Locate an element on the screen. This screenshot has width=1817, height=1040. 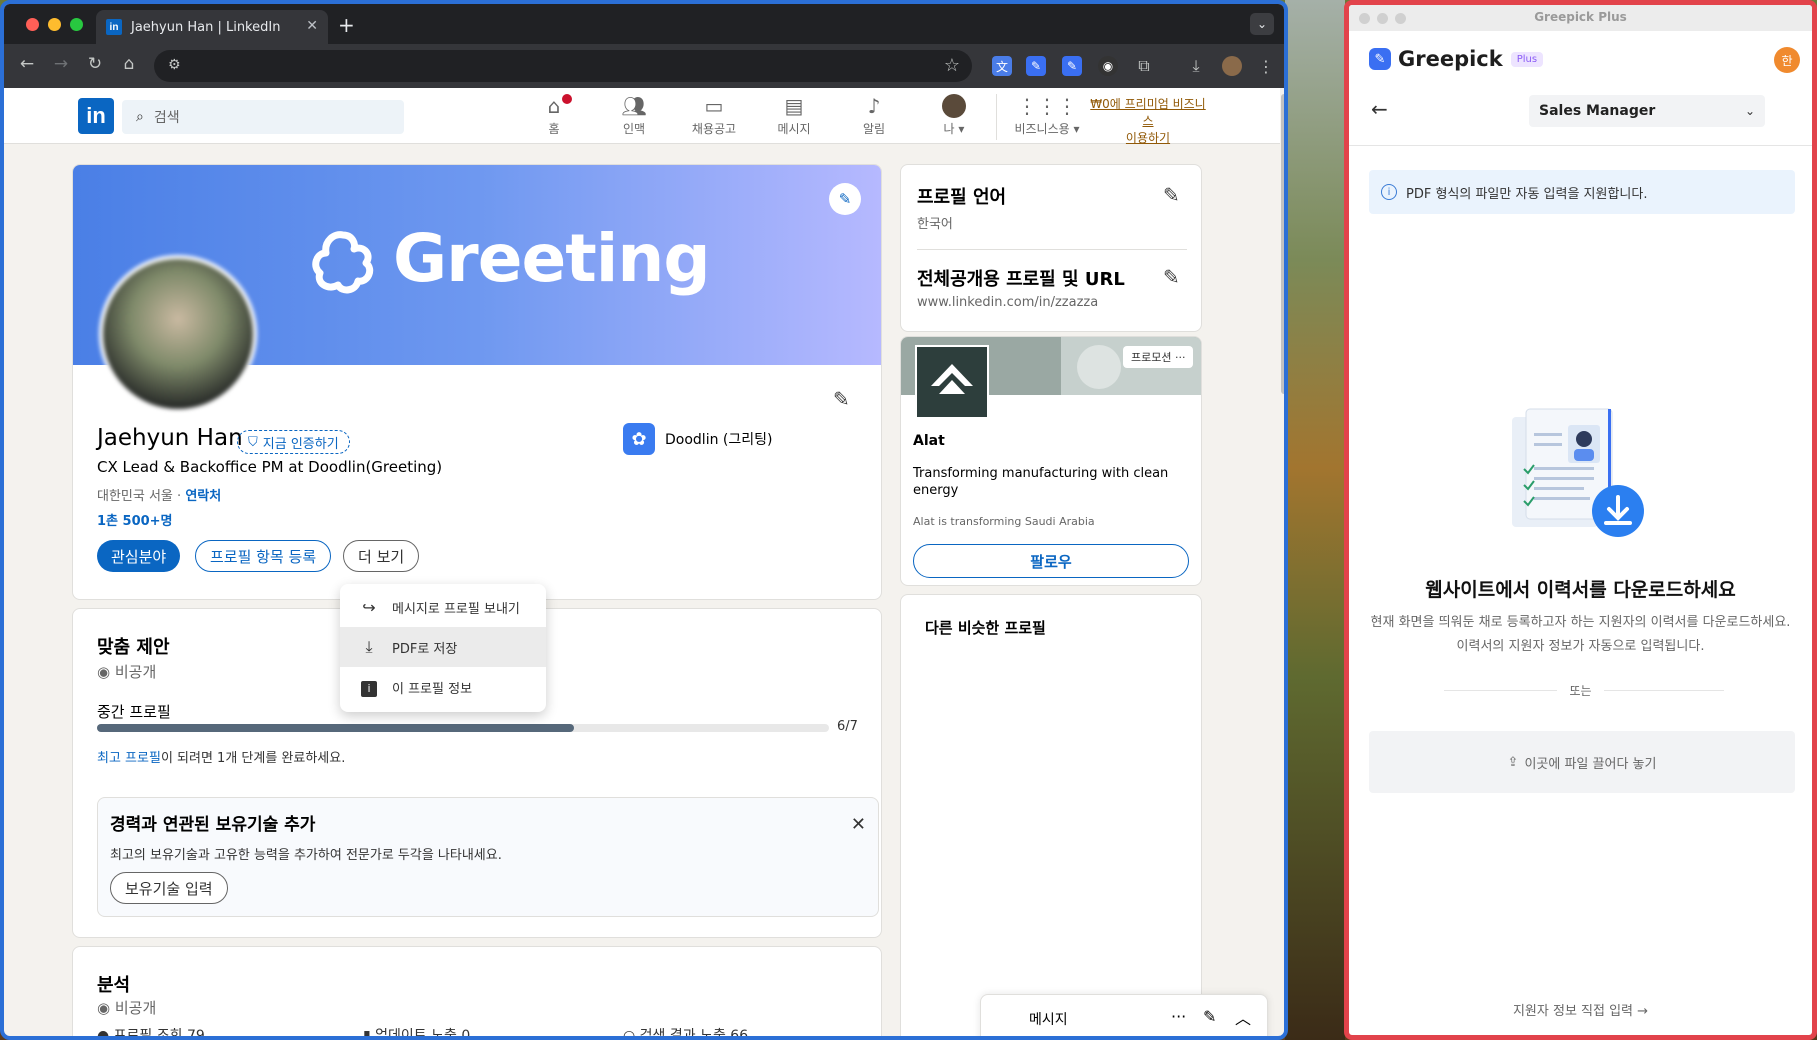
chrome-menu-icon: ⋮ is located at coordinates (1266, 66).